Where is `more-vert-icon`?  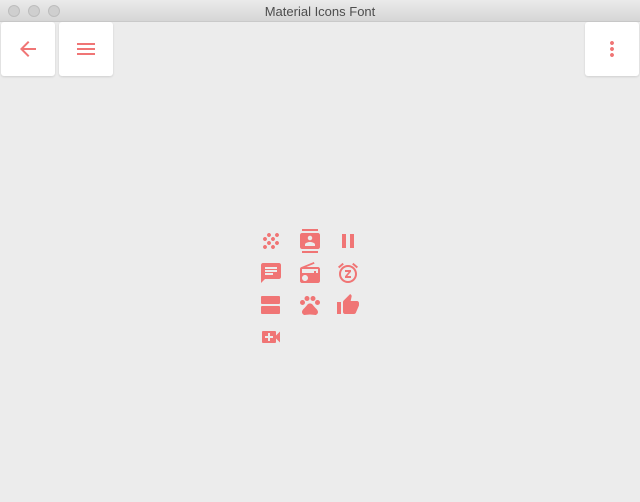
more-vert-icon is located at coordinates (612, 49).